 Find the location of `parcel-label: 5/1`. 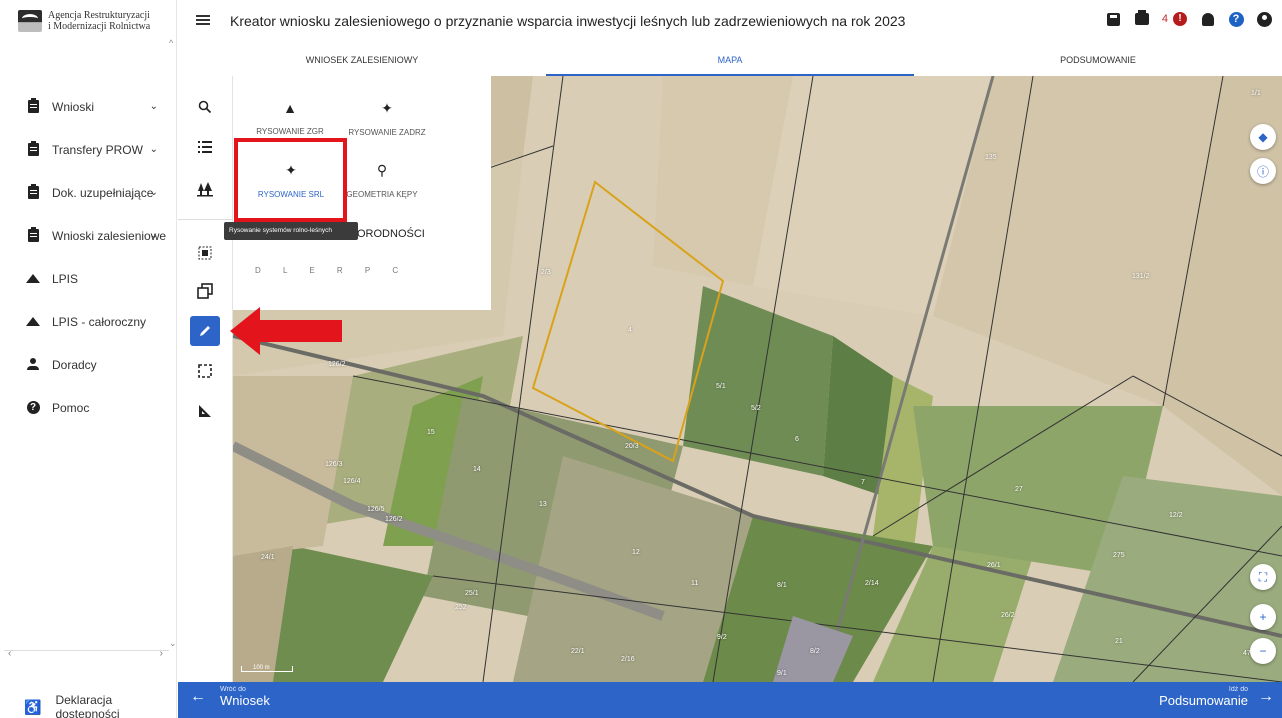

parcel-label: 5/1 is located at coordinates (721, 386).